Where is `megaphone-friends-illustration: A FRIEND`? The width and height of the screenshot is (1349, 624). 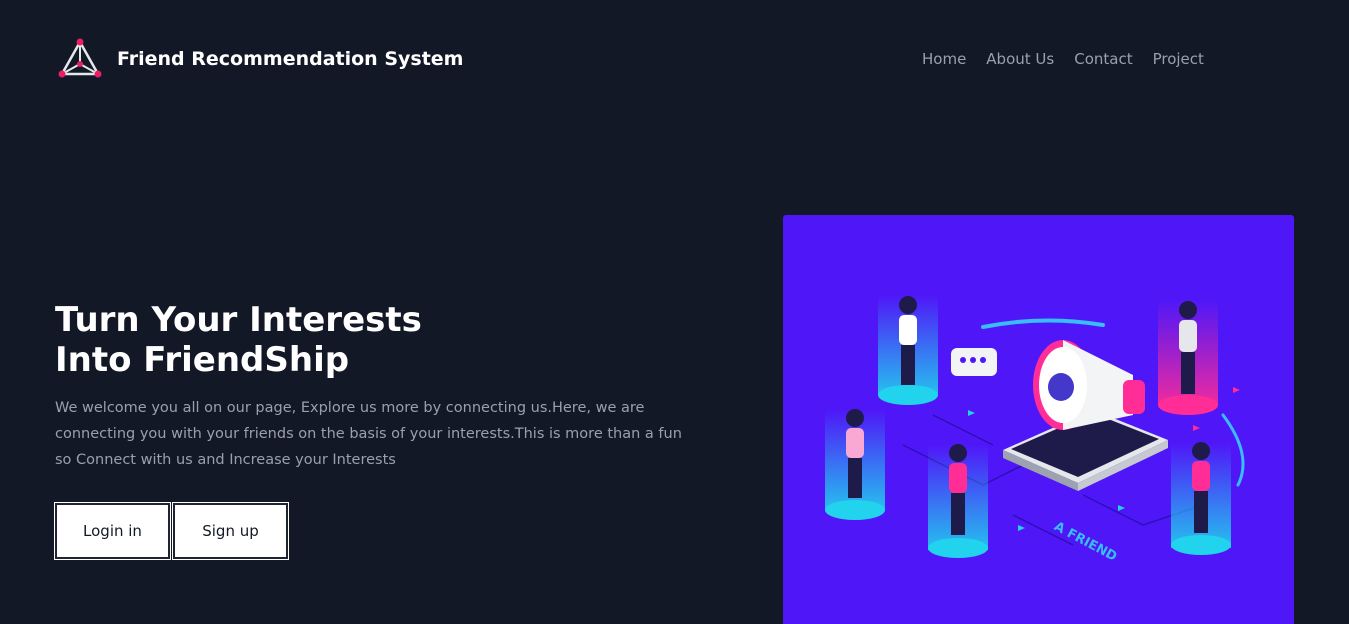
megaphone-friends-illustration: A FRIEND is located at coordinates (1035, 430).